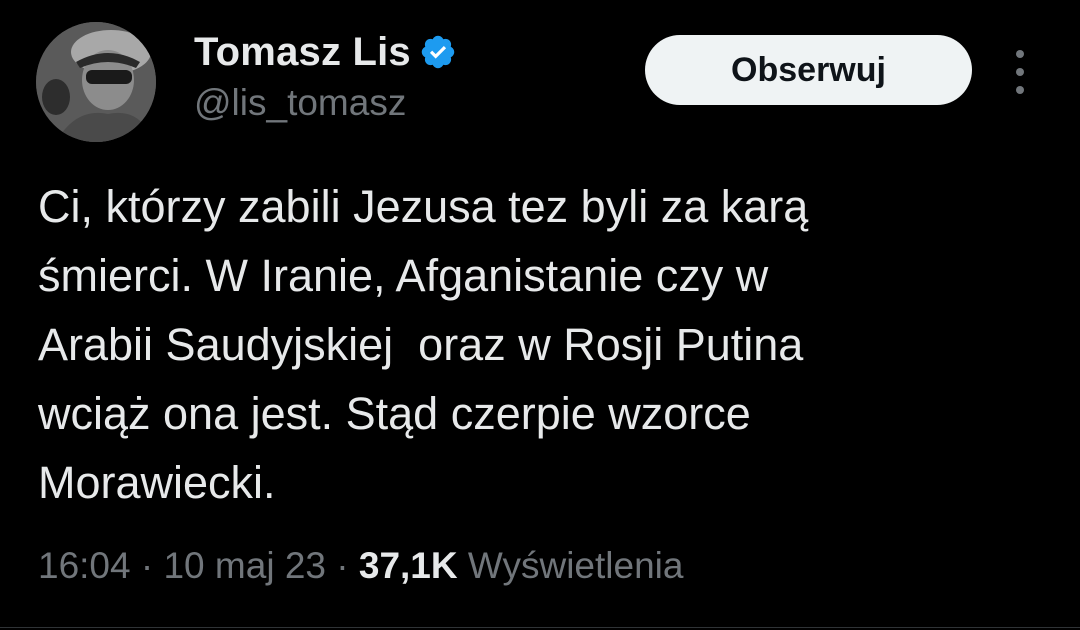 The height and width of the screenshot is (630, 1080). Describe the element at coordinates (300, 103) in the screenshot. I see `author-handle: @lis_tomasz` at that location.